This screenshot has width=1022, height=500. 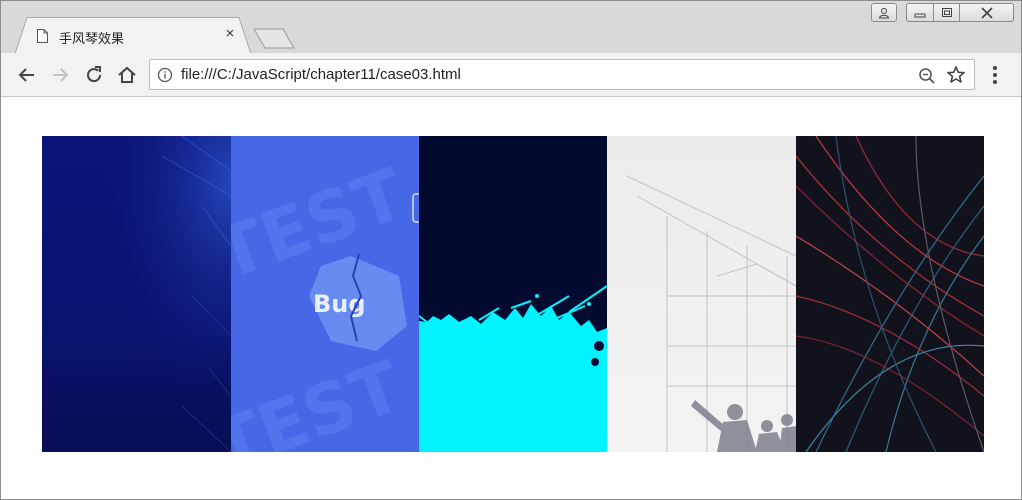 I want to click on tab-close-button: ×, so click(x=230, y=33).